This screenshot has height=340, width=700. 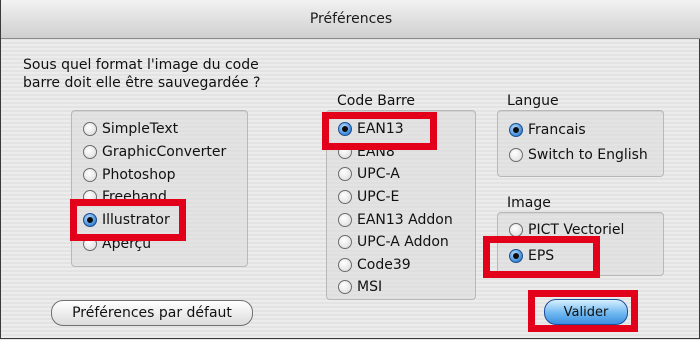 I want to click on radio-graphicconverter: GraphicConverter, so click(x=154, y=152).